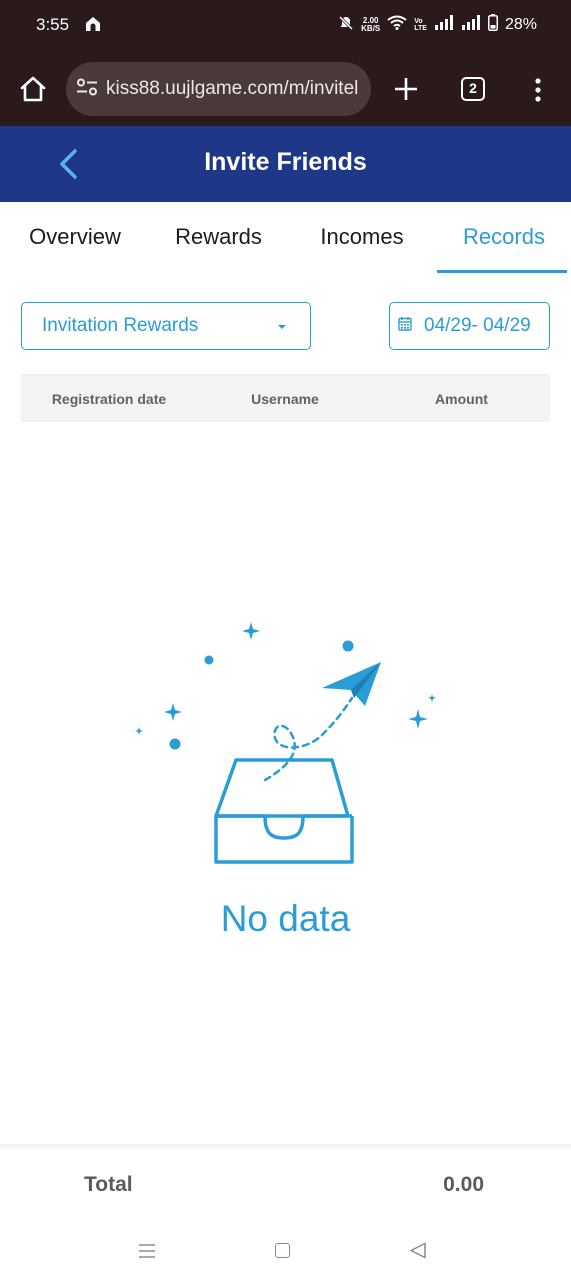 Image resolution: width=571 pixels, height=1280 pixels. Describe the element at coordinates (109, 398) in the screenshot. I see `column-header-registration-date: Registration date` at that location.